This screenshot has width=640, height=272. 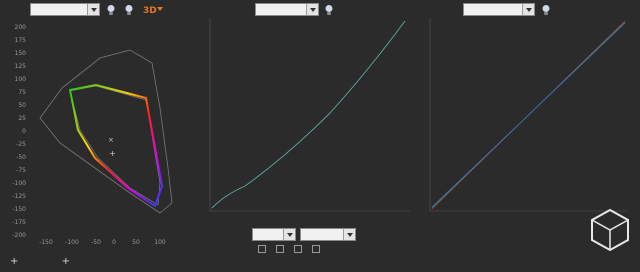 I want to click on y-tick: -100, so click(x=19, y=183).